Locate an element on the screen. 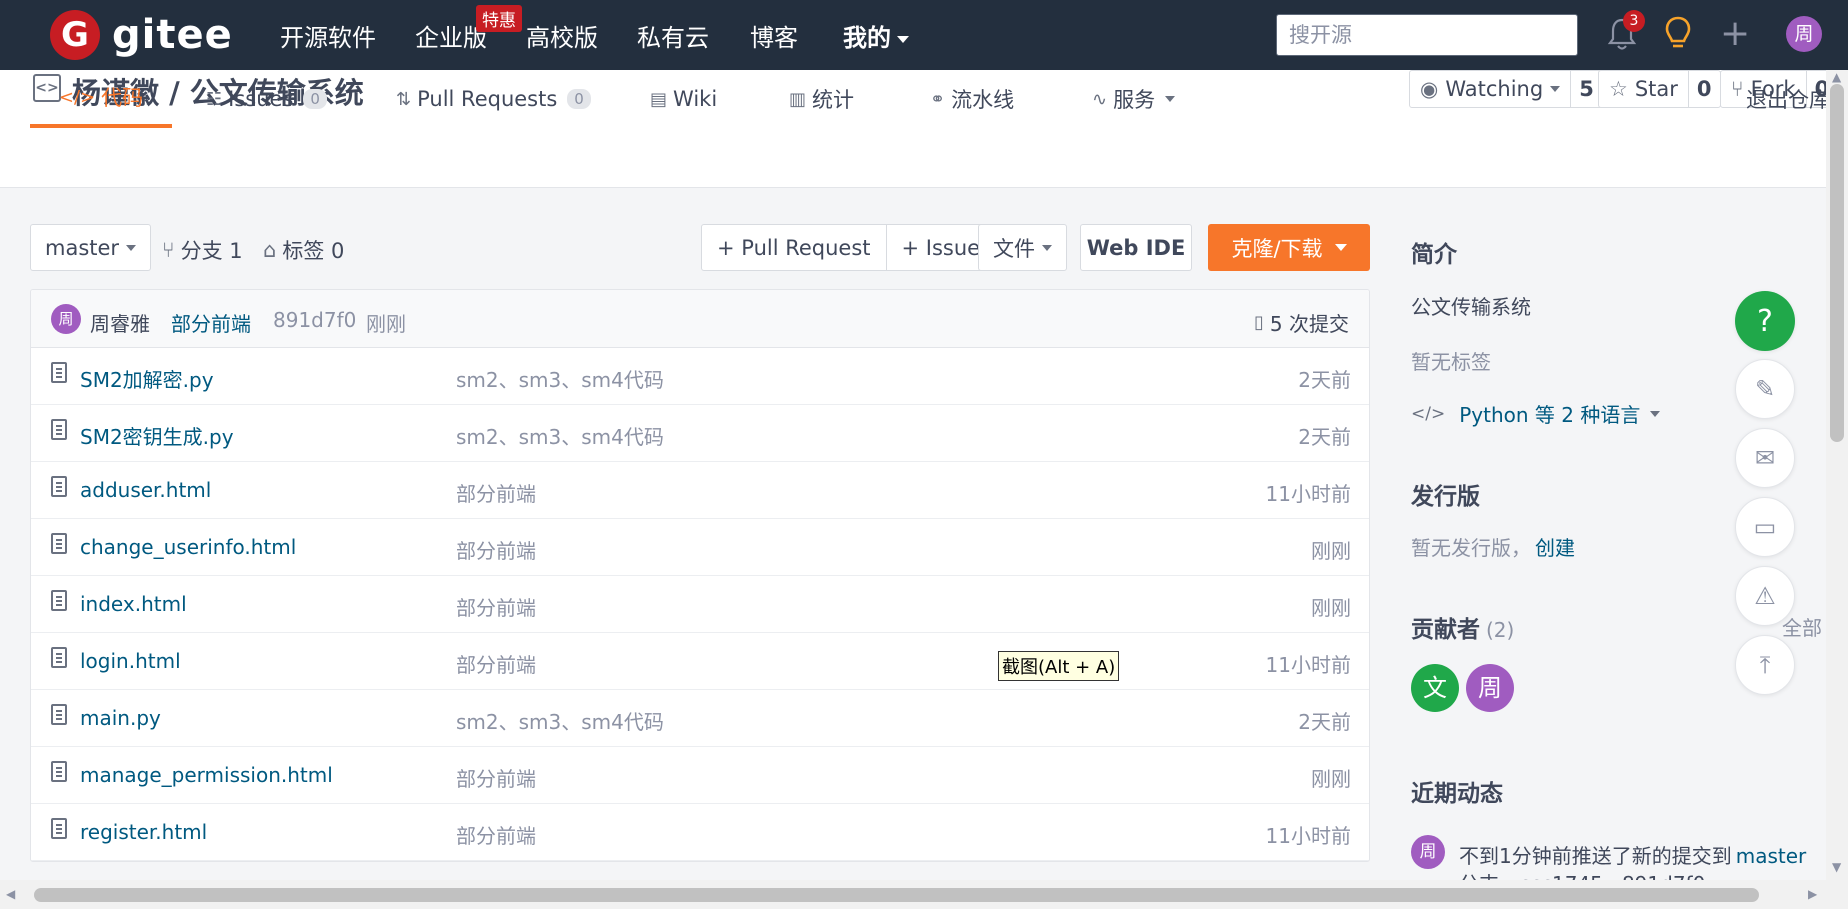 This screenshot has width=1848, height=909. file-name-link: SM2密钥生成.py is located at coordinates (157, 435).